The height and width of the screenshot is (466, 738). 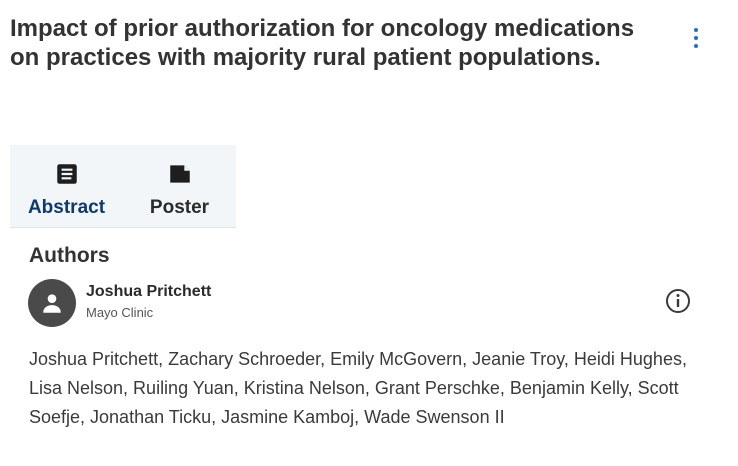 I want to click on presenter-affiliation: Mayo Clinic, so click(x=120, y=312).